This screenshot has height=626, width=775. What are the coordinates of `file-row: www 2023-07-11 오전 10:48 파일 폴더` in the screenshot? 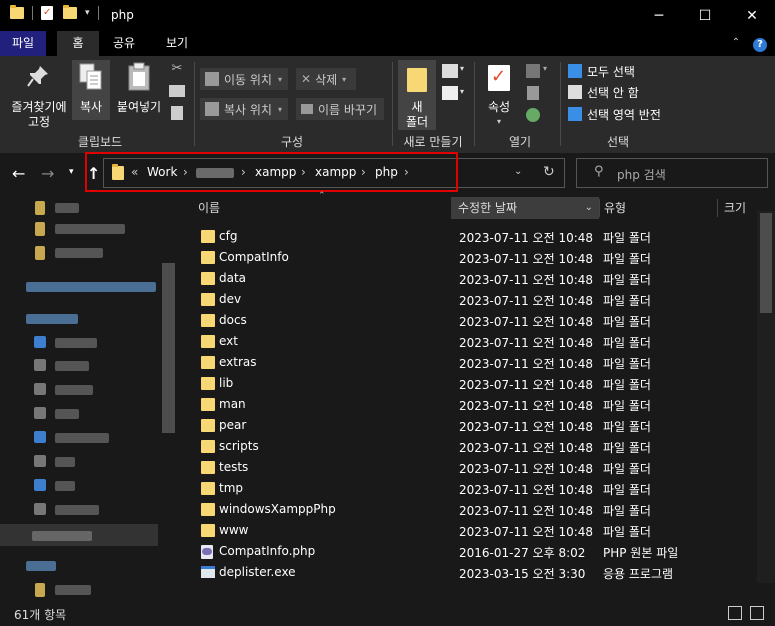 It's located at (476, 530).